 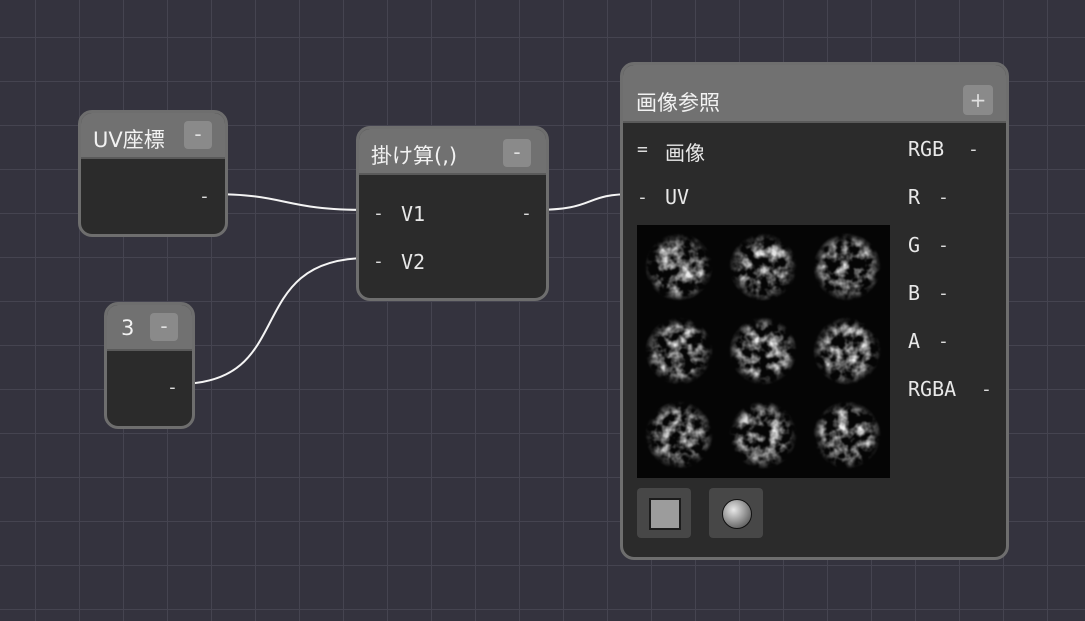 I want to click on multiply-node: 掛け算(,) - - V1 - V2 -, so click(x=452, y=213).